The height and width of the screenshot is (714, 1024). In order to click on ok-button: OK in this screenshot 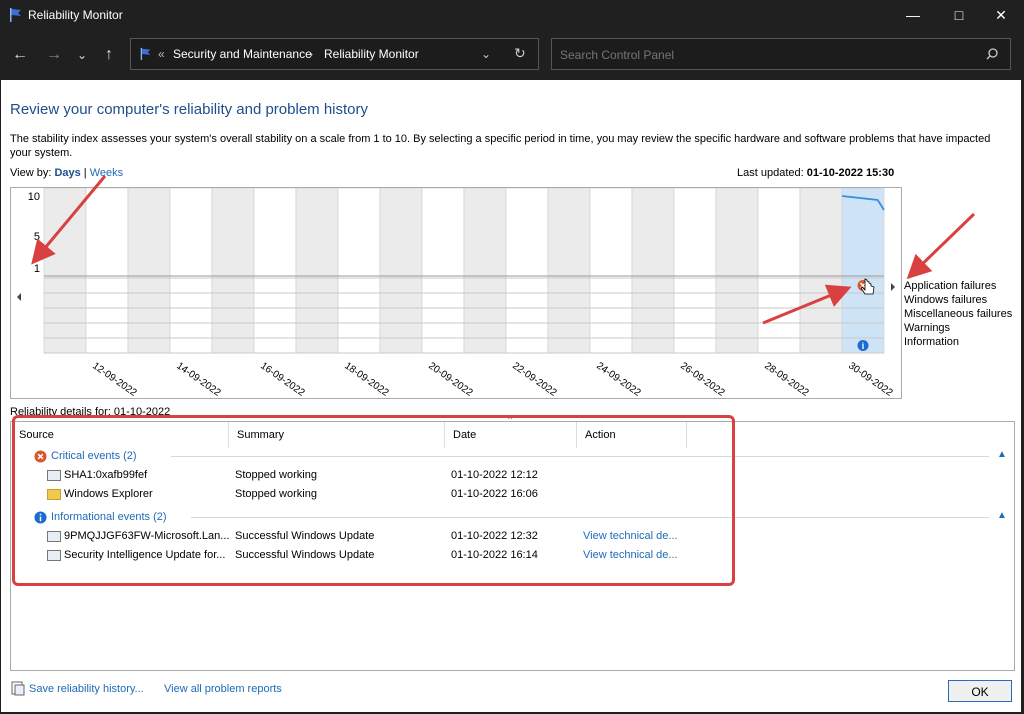, I will do `click(980, 691)`.